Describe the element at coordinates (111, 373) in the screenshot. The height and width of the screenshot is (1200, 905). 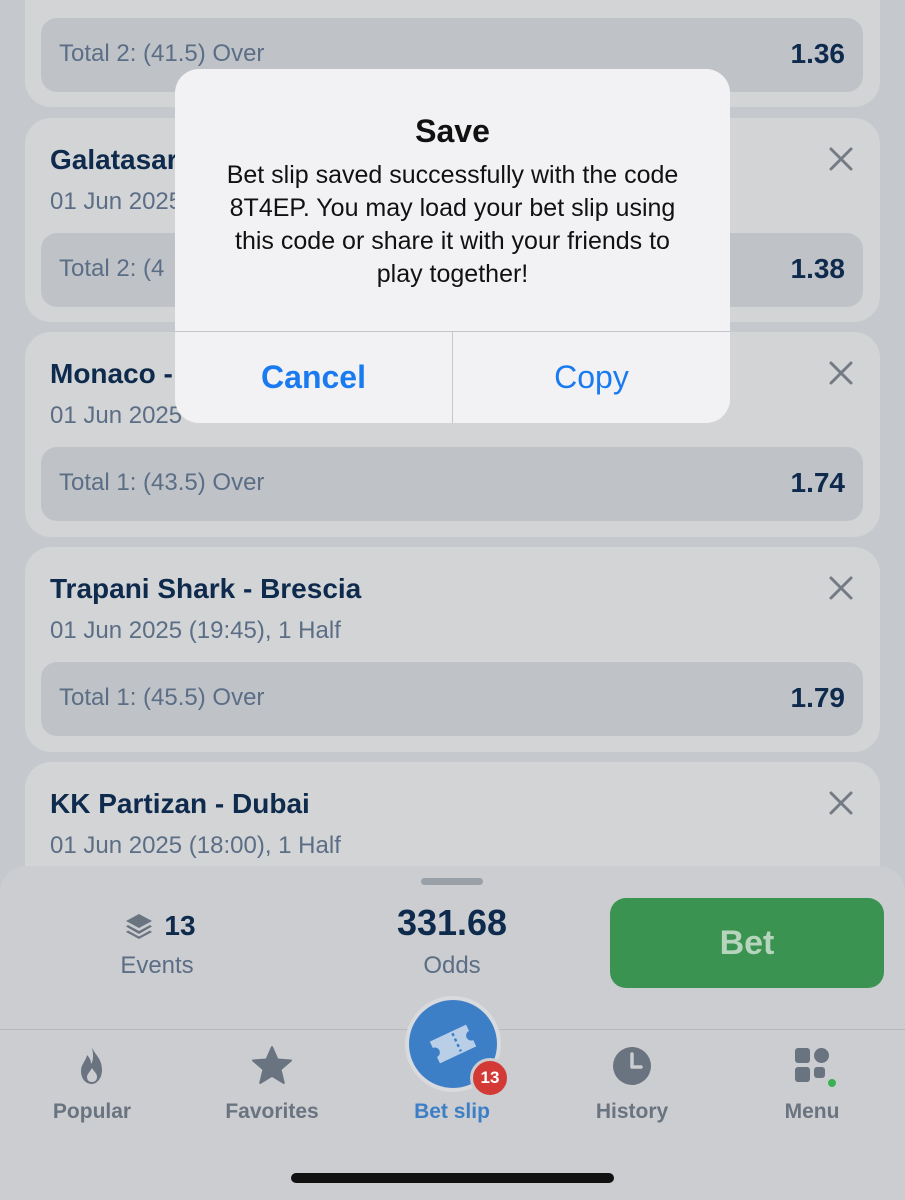
I see `bet-event-title: Monaco -` at that location.